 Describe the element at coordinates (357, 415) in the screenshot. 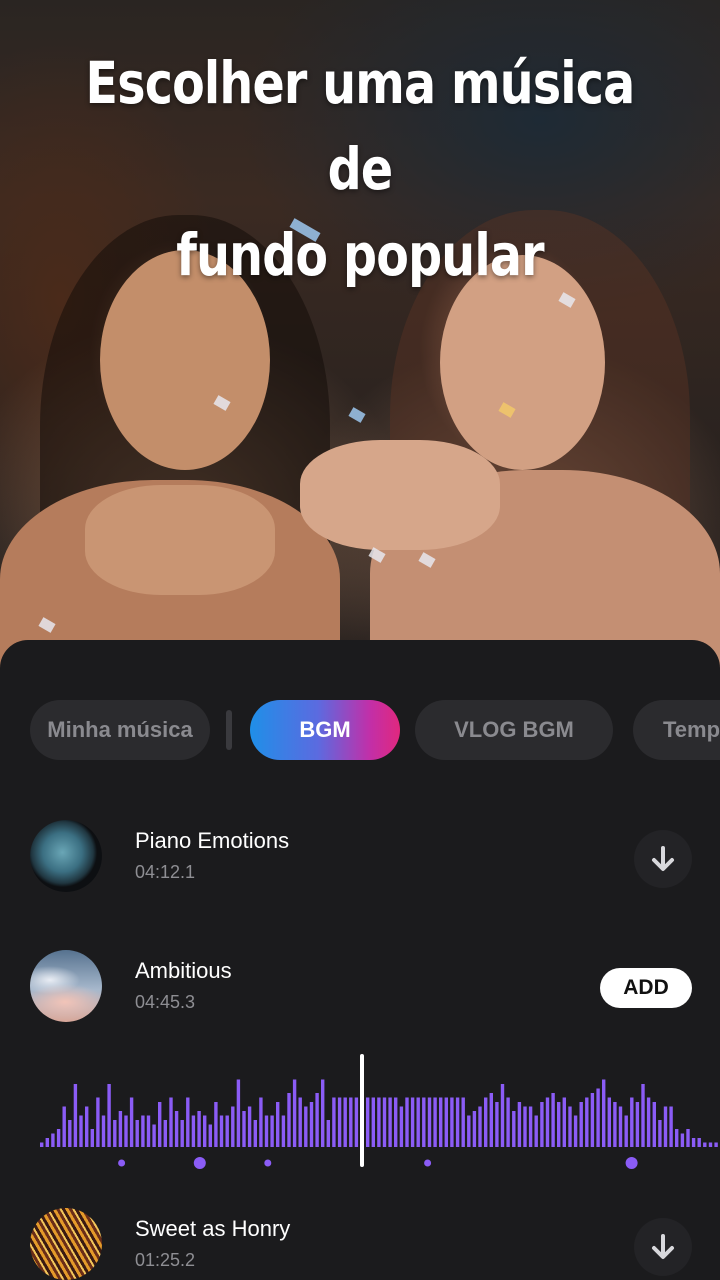

I see `confetti` at that location.